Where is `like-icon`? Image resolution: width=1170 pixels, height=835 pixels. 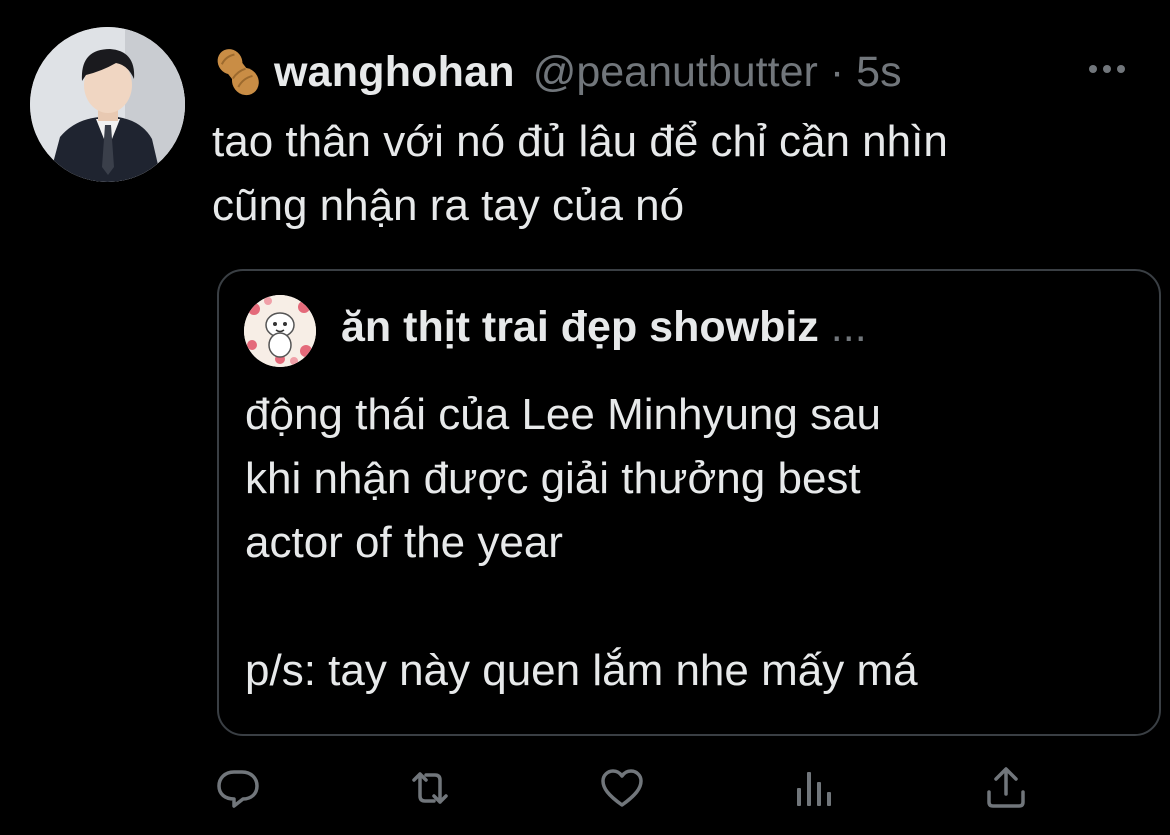
like-icon is located at coordinates (622, 788).